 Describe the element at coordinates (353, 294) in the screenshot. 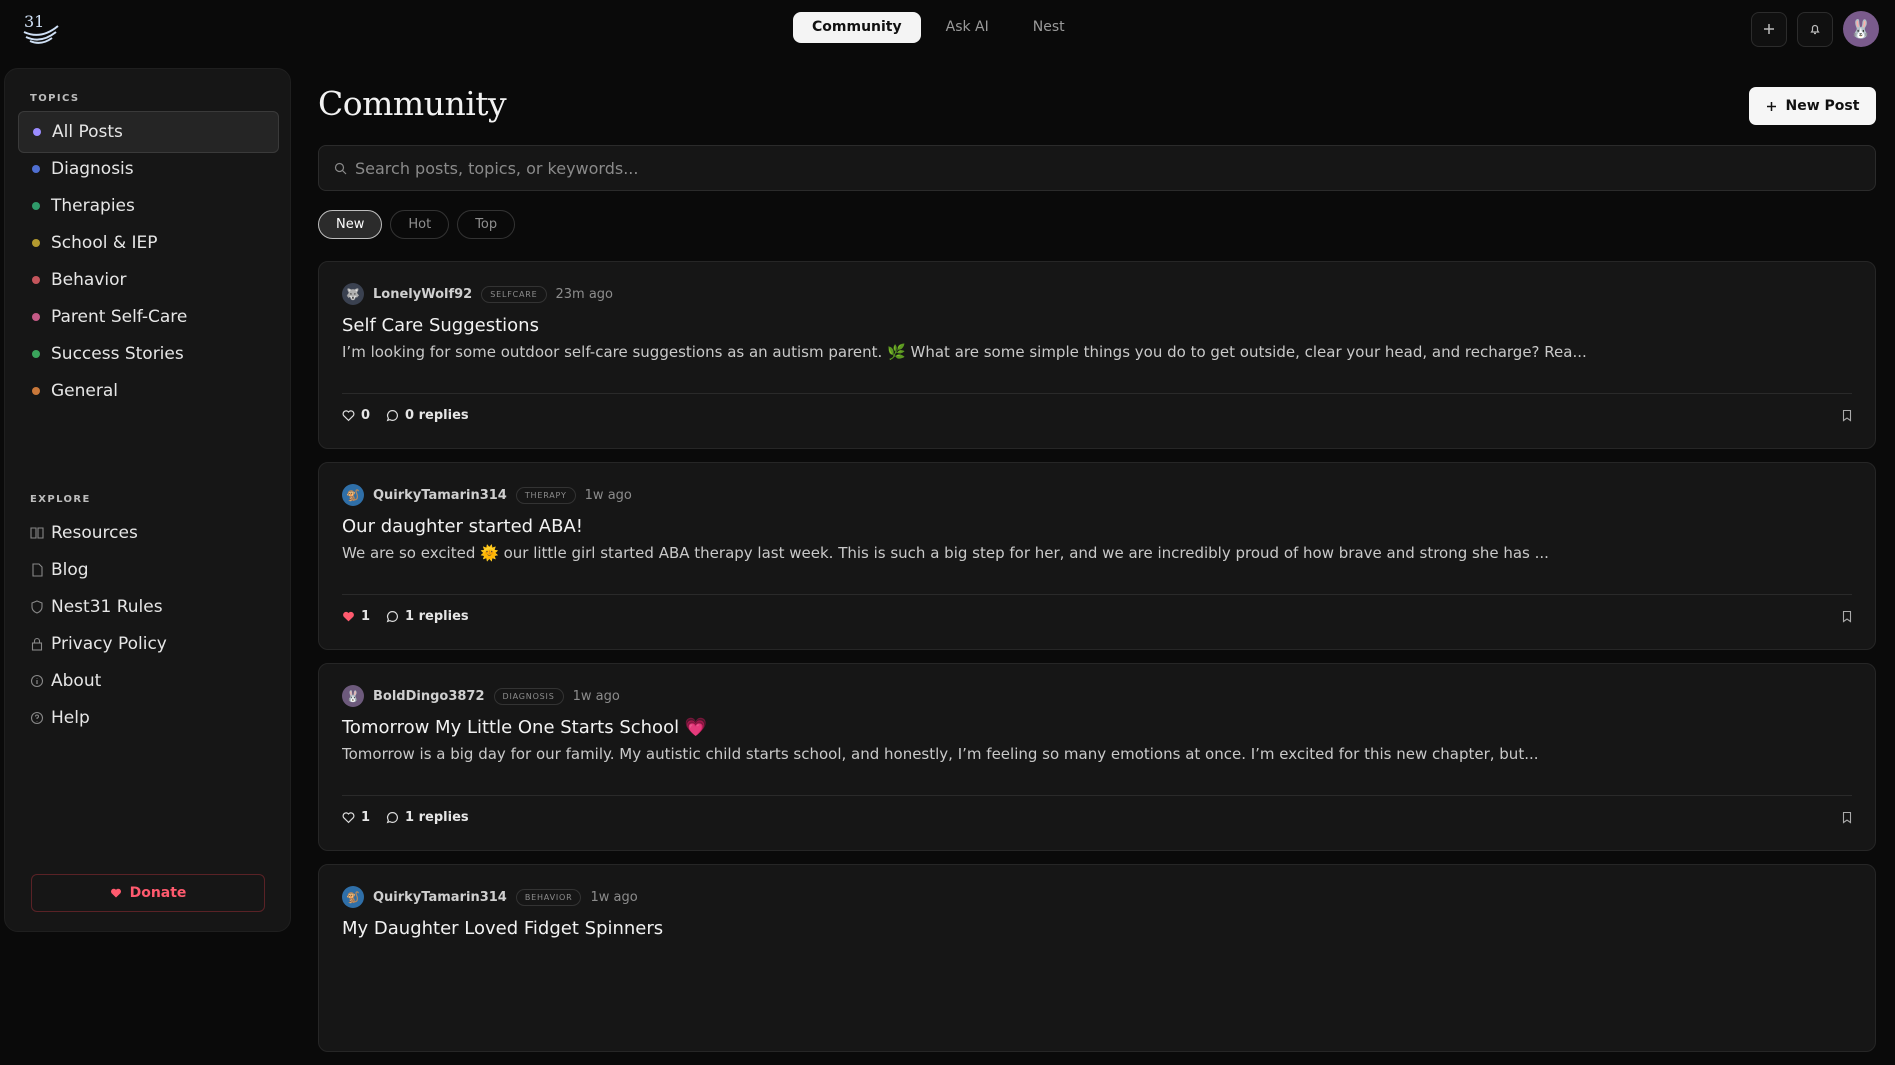

I see `author-avatar: 🐺` at that location.